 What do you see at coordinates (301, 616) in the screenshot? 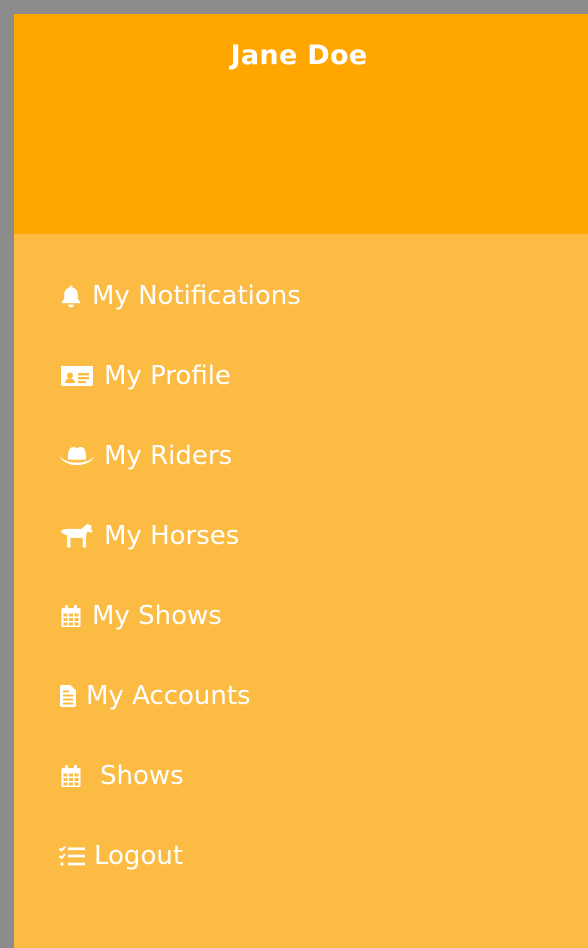
I see `menu-item-my-shows: My Shows` at bounding box center [301, 616].